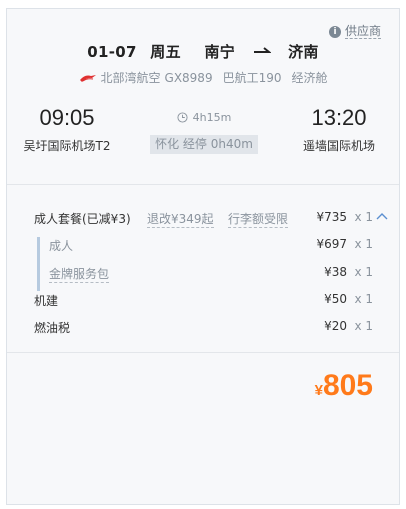  I want to click on airline-name: 北部湾航空, so click(130, 78).